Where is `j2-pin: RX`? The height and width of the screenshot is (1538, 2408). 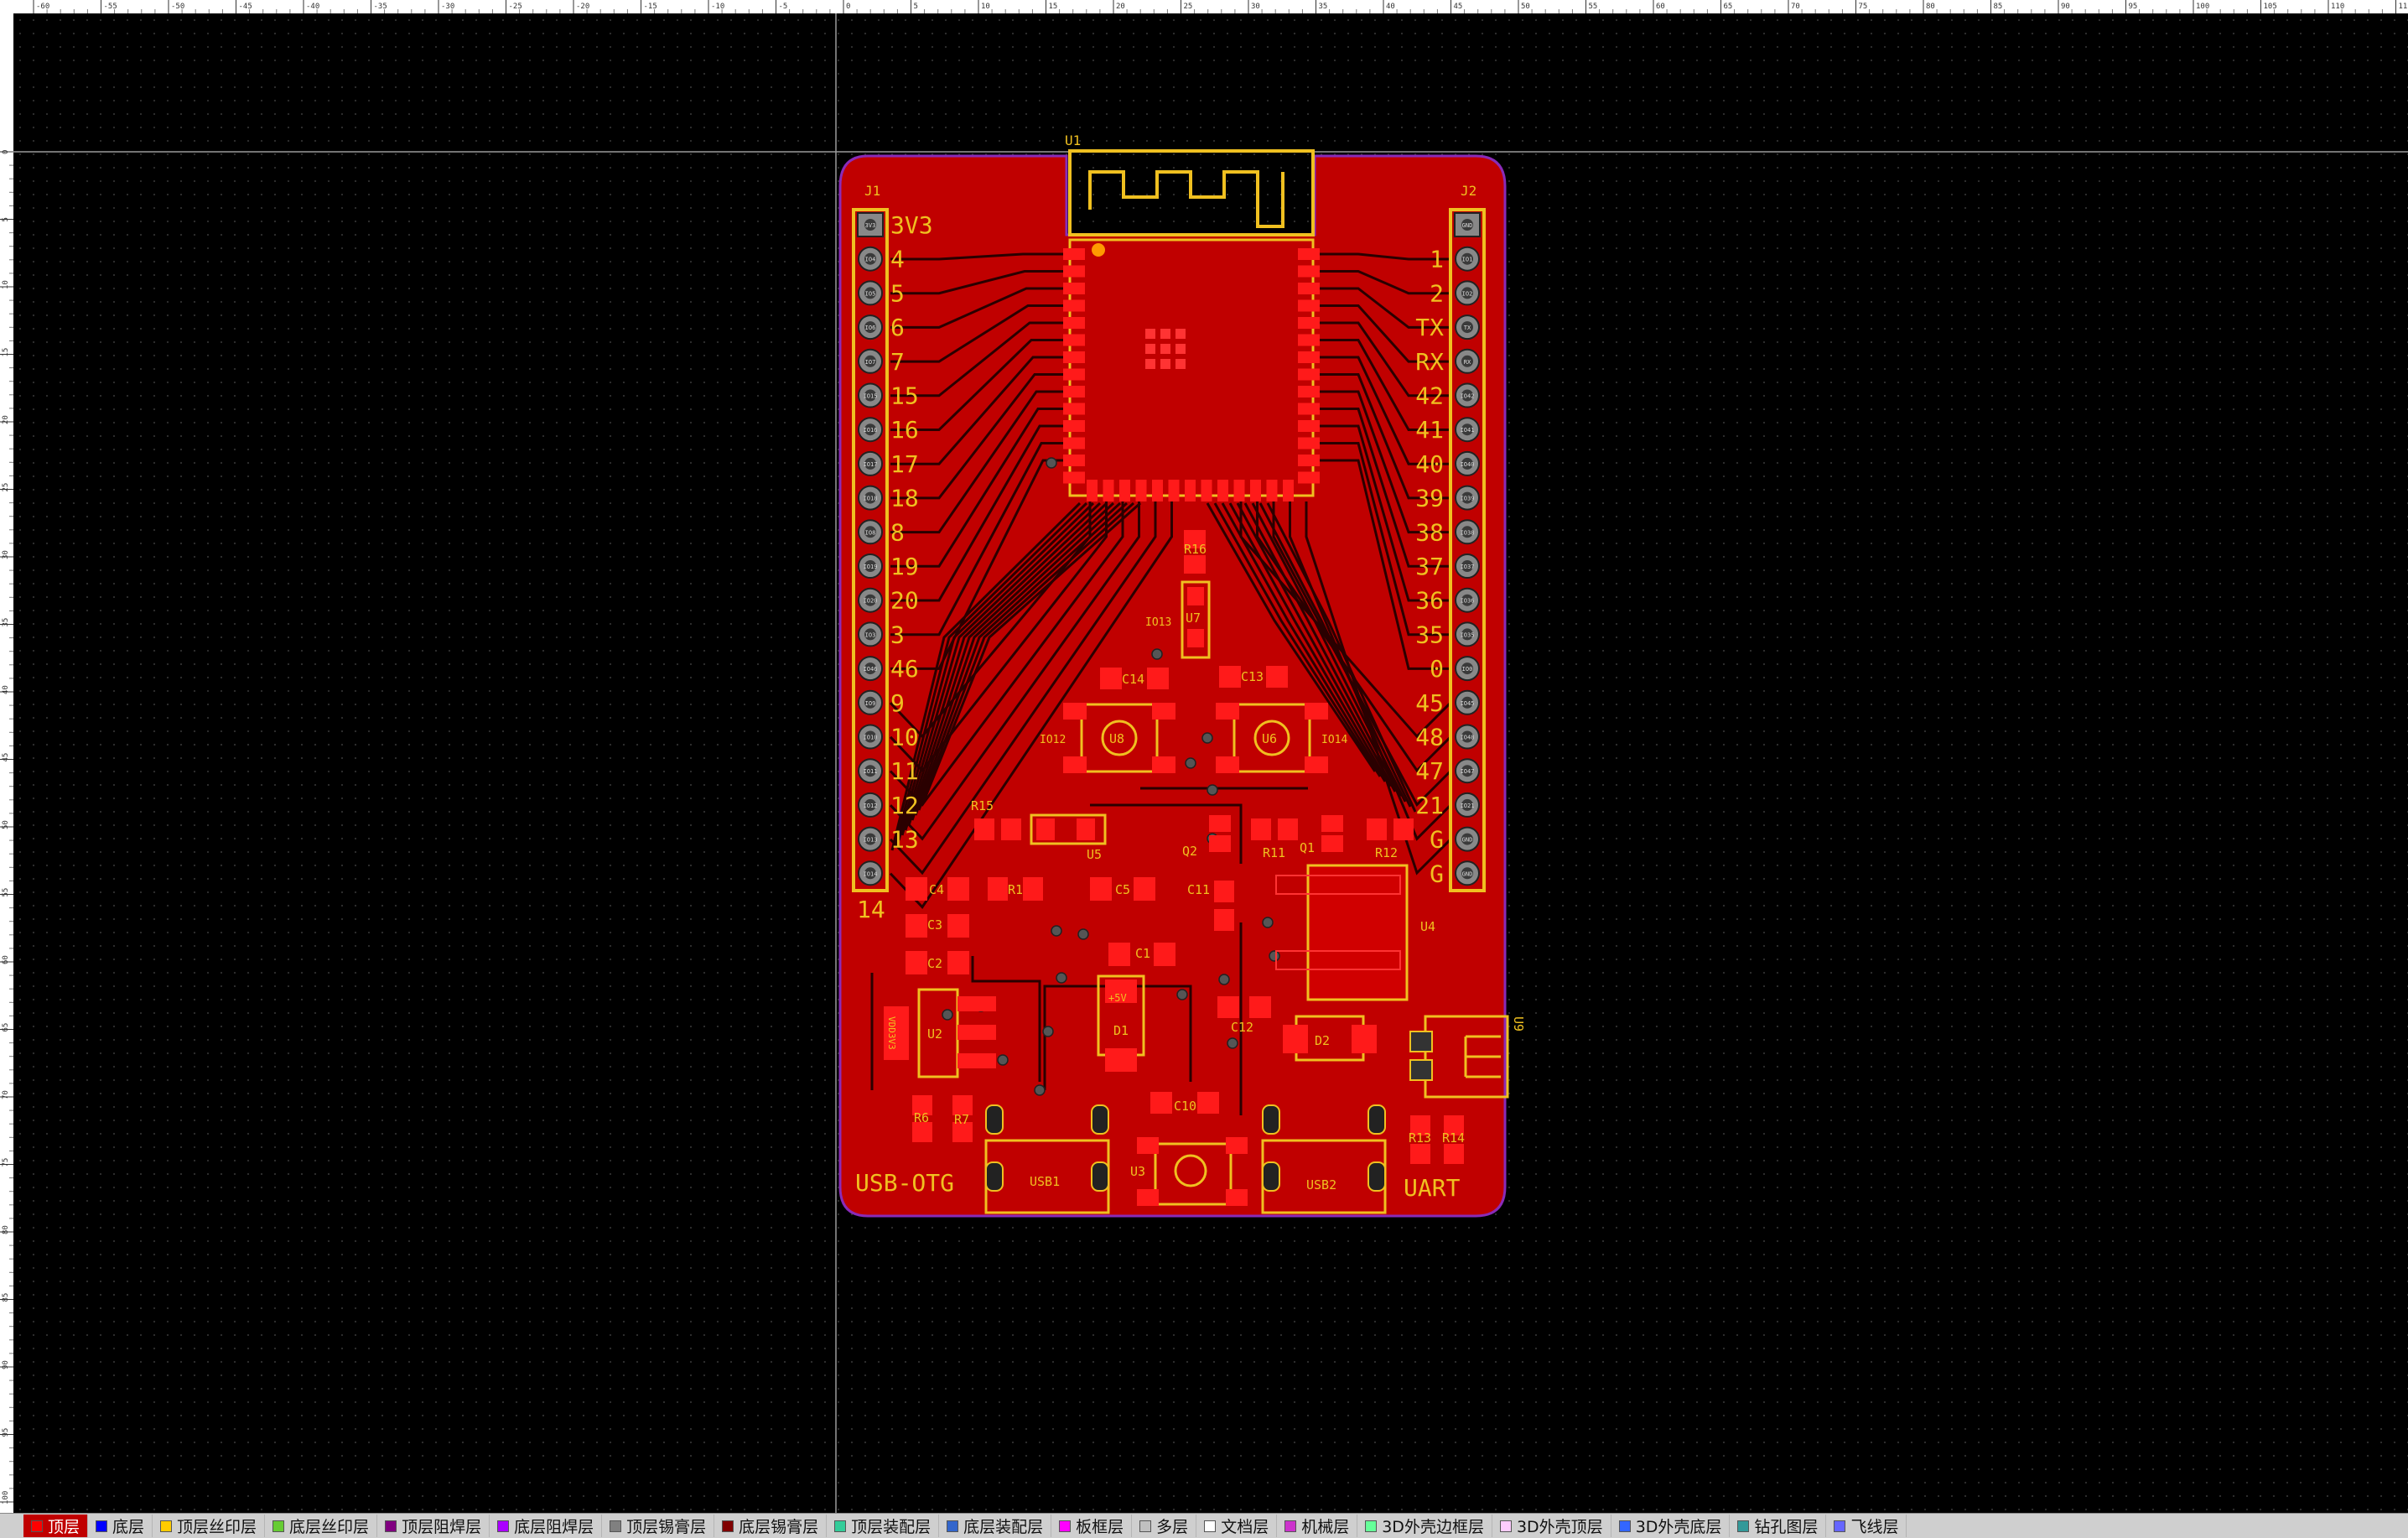 j2-pin: RX is located at coordinates (1467, 361).